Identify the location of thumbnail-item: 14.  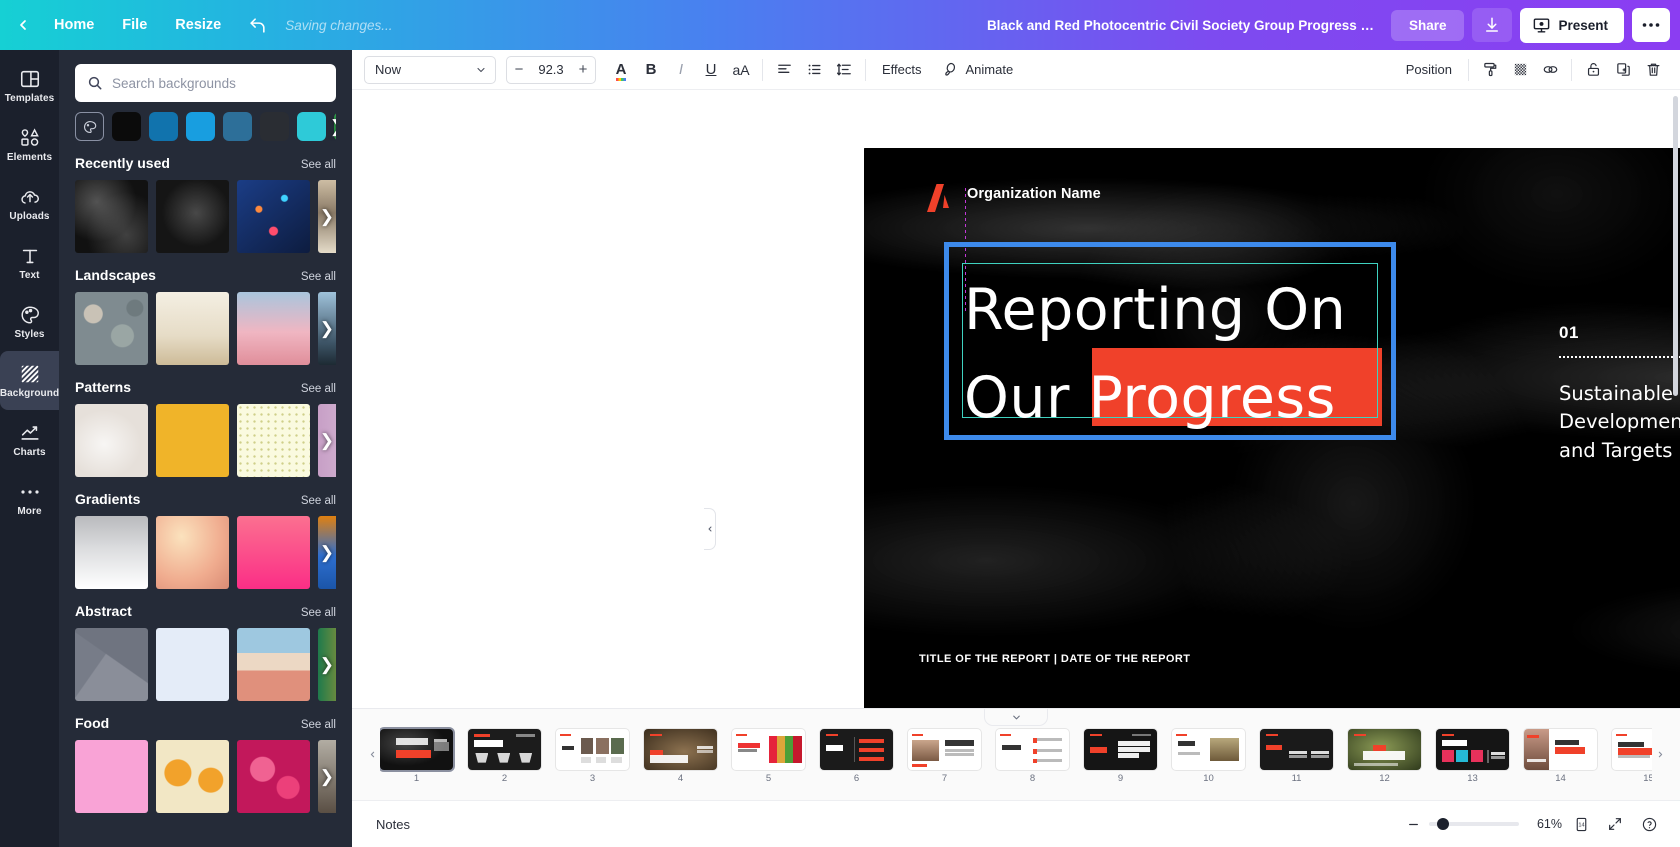
(1560, 756).